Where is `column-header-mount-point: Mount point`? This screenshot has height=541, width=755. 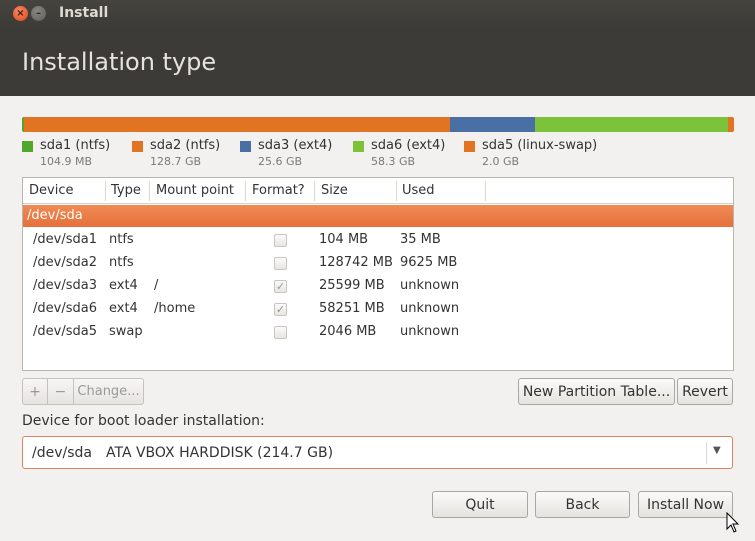 column-header-mount-point: Mount point is located at coordinates (195, 190).